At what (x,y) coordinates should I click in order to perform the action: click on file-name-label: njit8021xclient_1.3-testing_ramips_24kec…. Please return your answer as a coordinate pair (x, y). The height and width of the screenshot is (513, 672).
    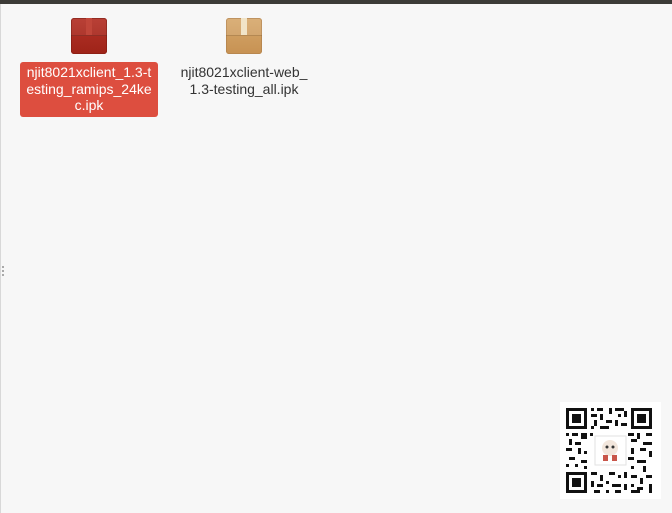
    Looking at the image, I should click on (89, 89).